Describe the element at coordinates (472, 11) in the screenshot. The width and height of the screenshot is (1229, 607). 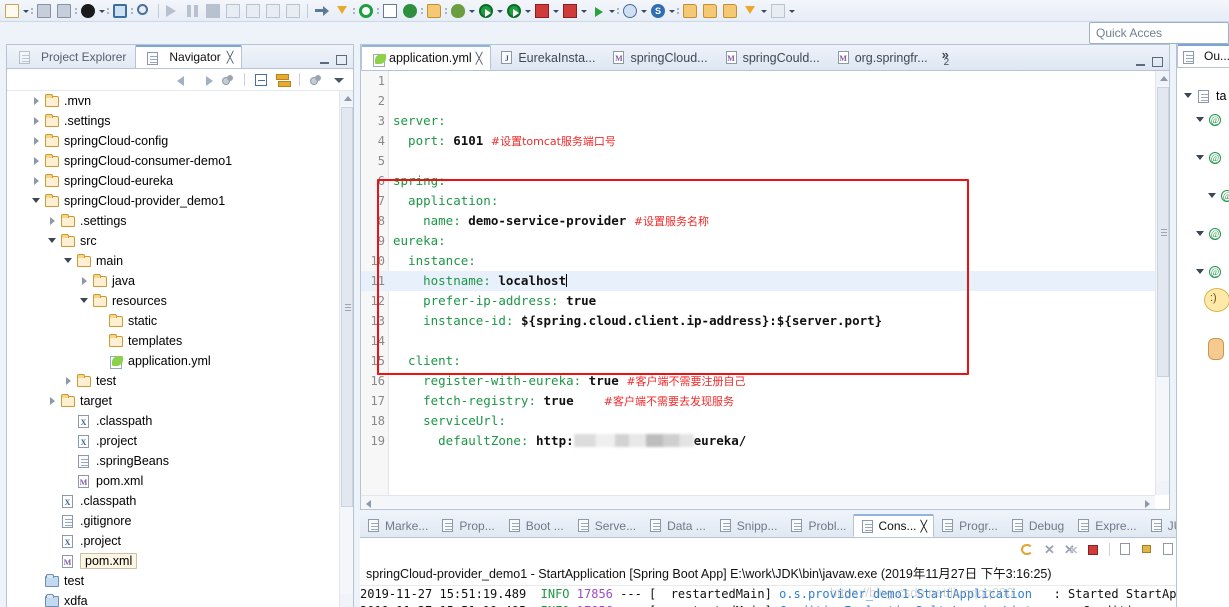
I see `debug-dropdown-arrow` at that location.